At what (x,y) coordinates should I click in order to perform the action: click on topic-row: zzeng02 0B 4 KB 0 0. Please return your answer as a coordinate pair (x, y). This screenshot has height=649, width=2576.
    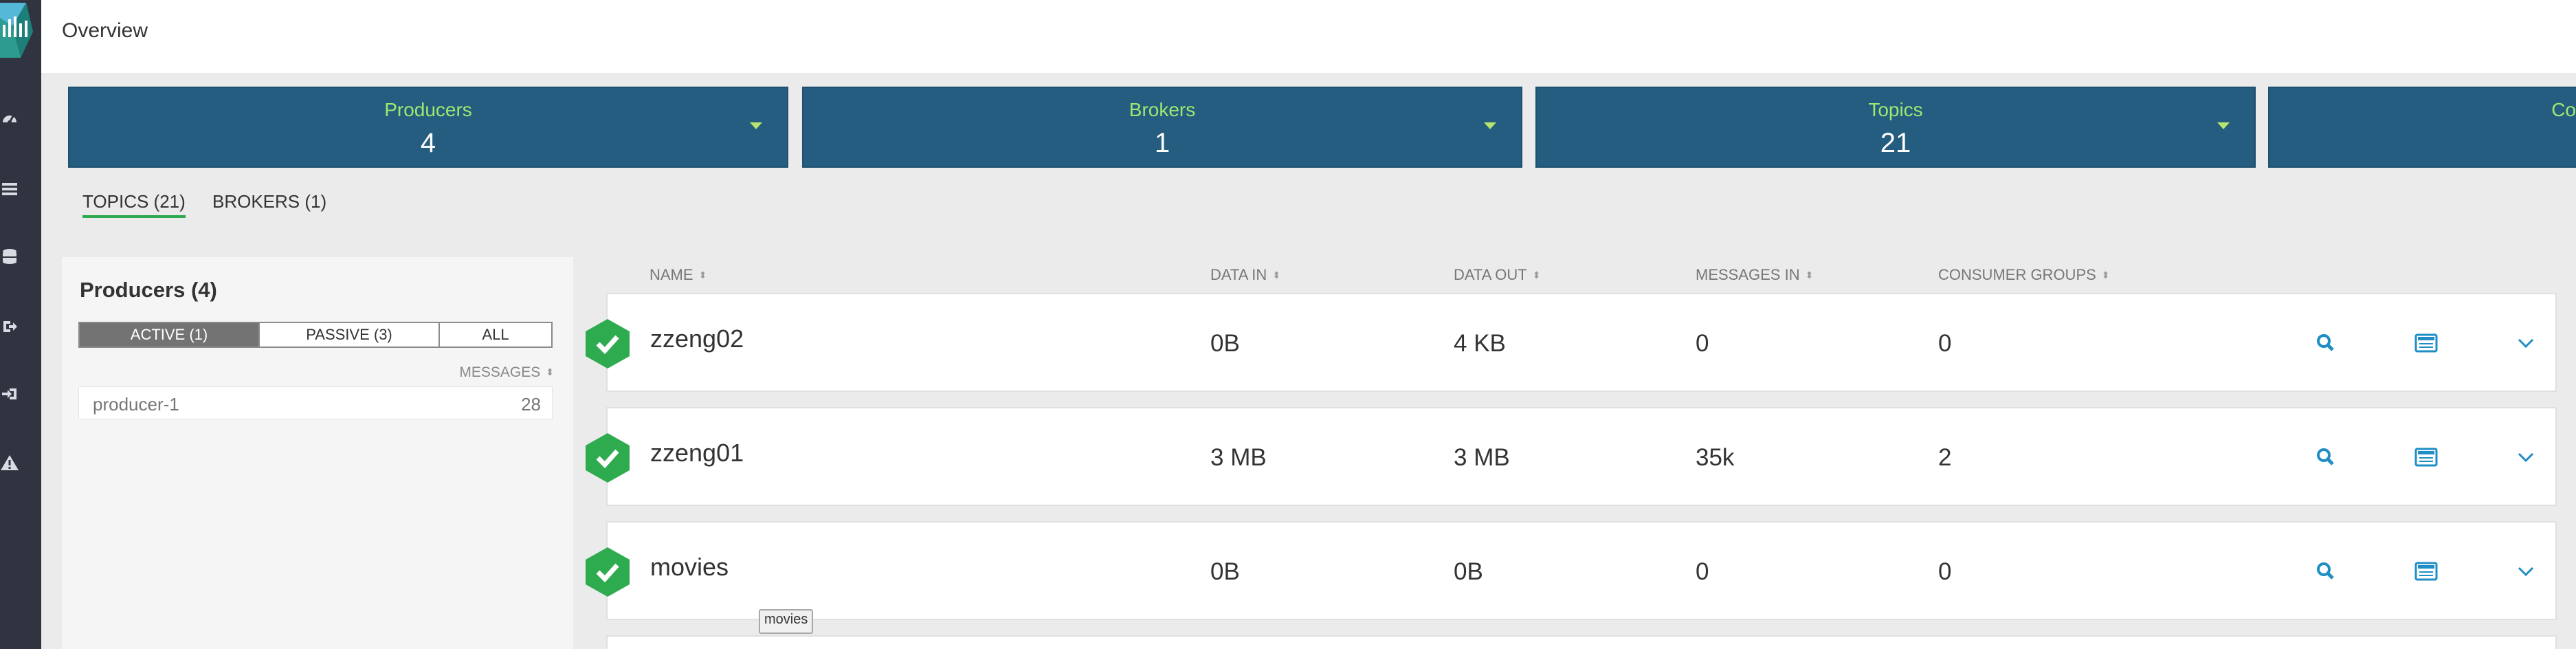
    Looking at the image, I should click on (1571, 342).